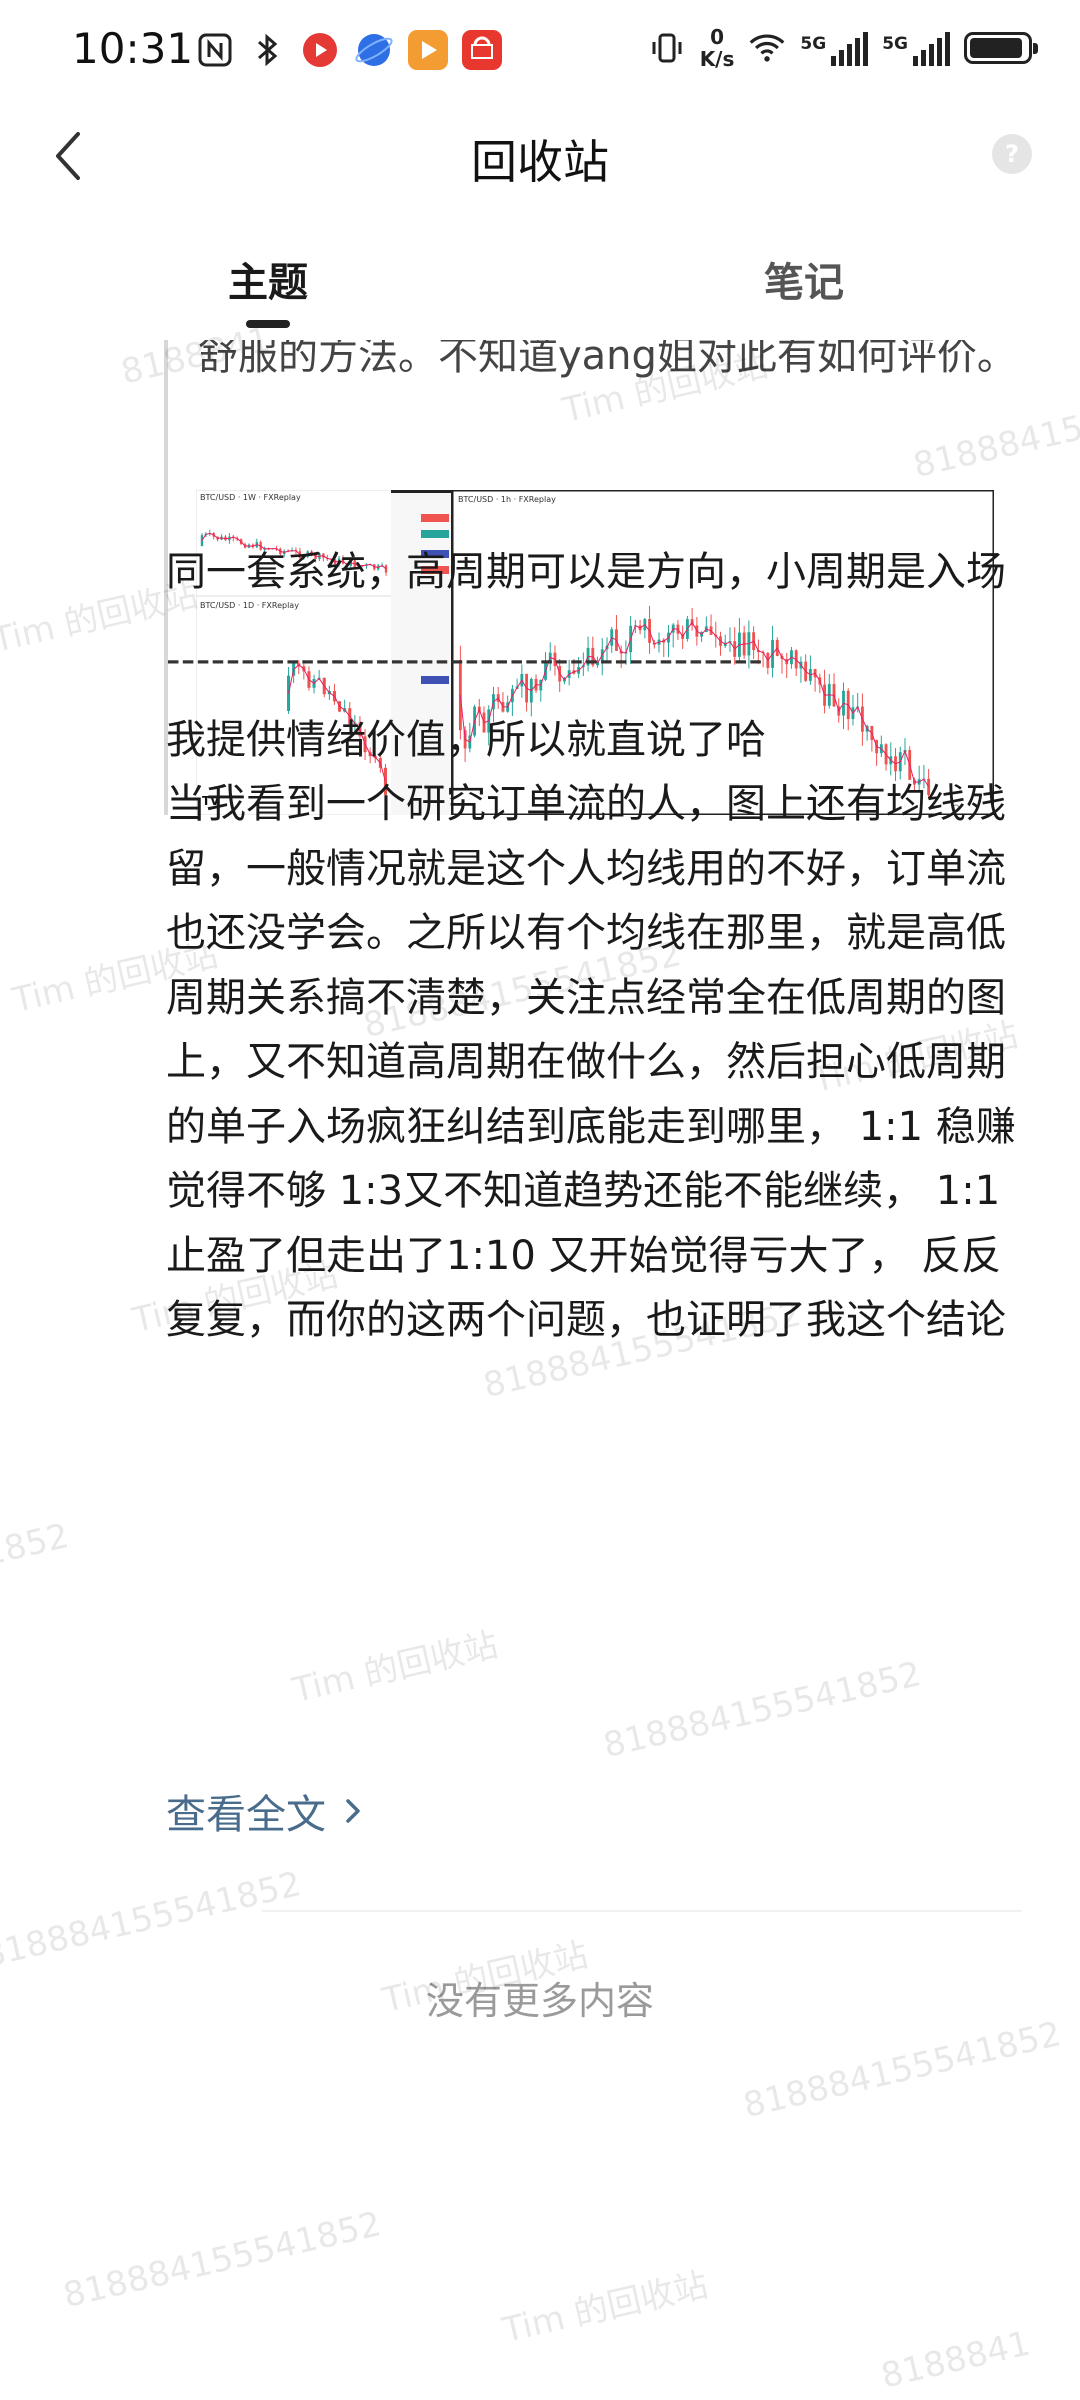 This screenshot has width=1080, height=2400. Describe the element at coordinates (421, 491) in the screenshot. I see `panel-border-top` at that location.